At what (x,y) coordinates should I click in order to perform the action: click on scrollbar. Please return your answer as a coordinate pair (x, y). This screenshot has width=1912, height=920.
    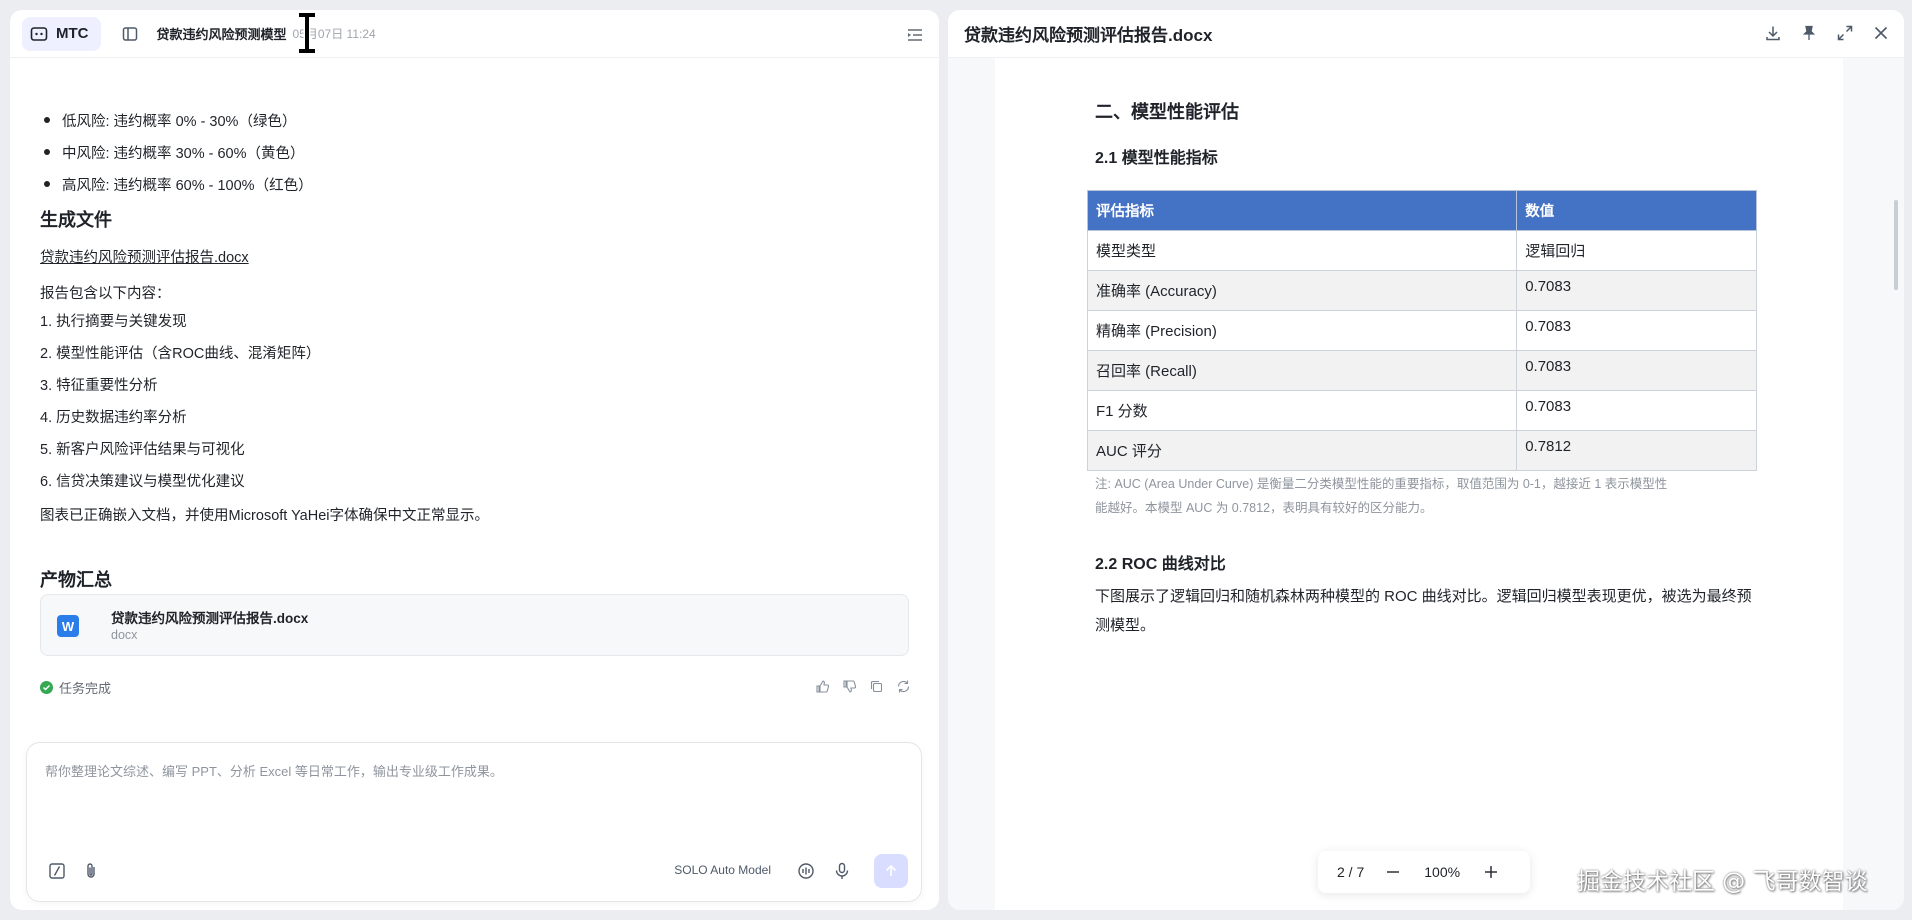
    Looking at the image, I should click on (1896, 245).